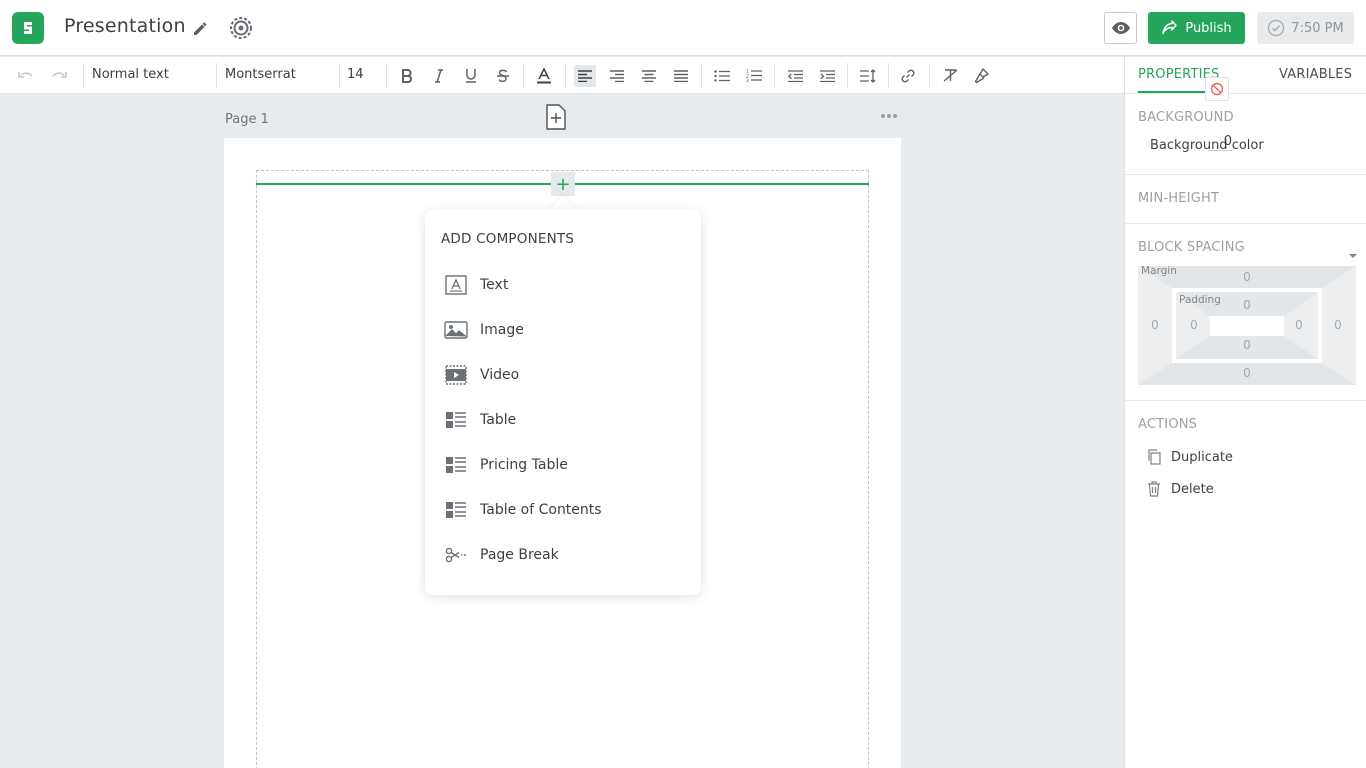  Describe the element at coordinates (950, 75) in the screenshot. I see `clear-formatting-icon` at that location.